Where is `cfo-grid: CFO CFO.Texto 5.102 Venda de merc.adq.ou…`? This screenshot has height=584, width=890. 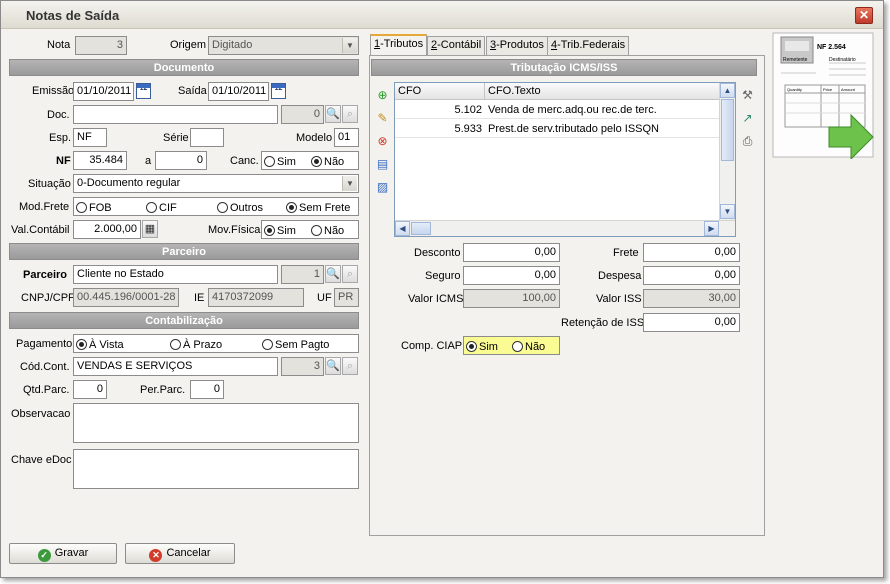
cfo-grid: CFO CFO.Texto 5.102 Venda de merc.adq.ou… is located at coordinates (565, 159).